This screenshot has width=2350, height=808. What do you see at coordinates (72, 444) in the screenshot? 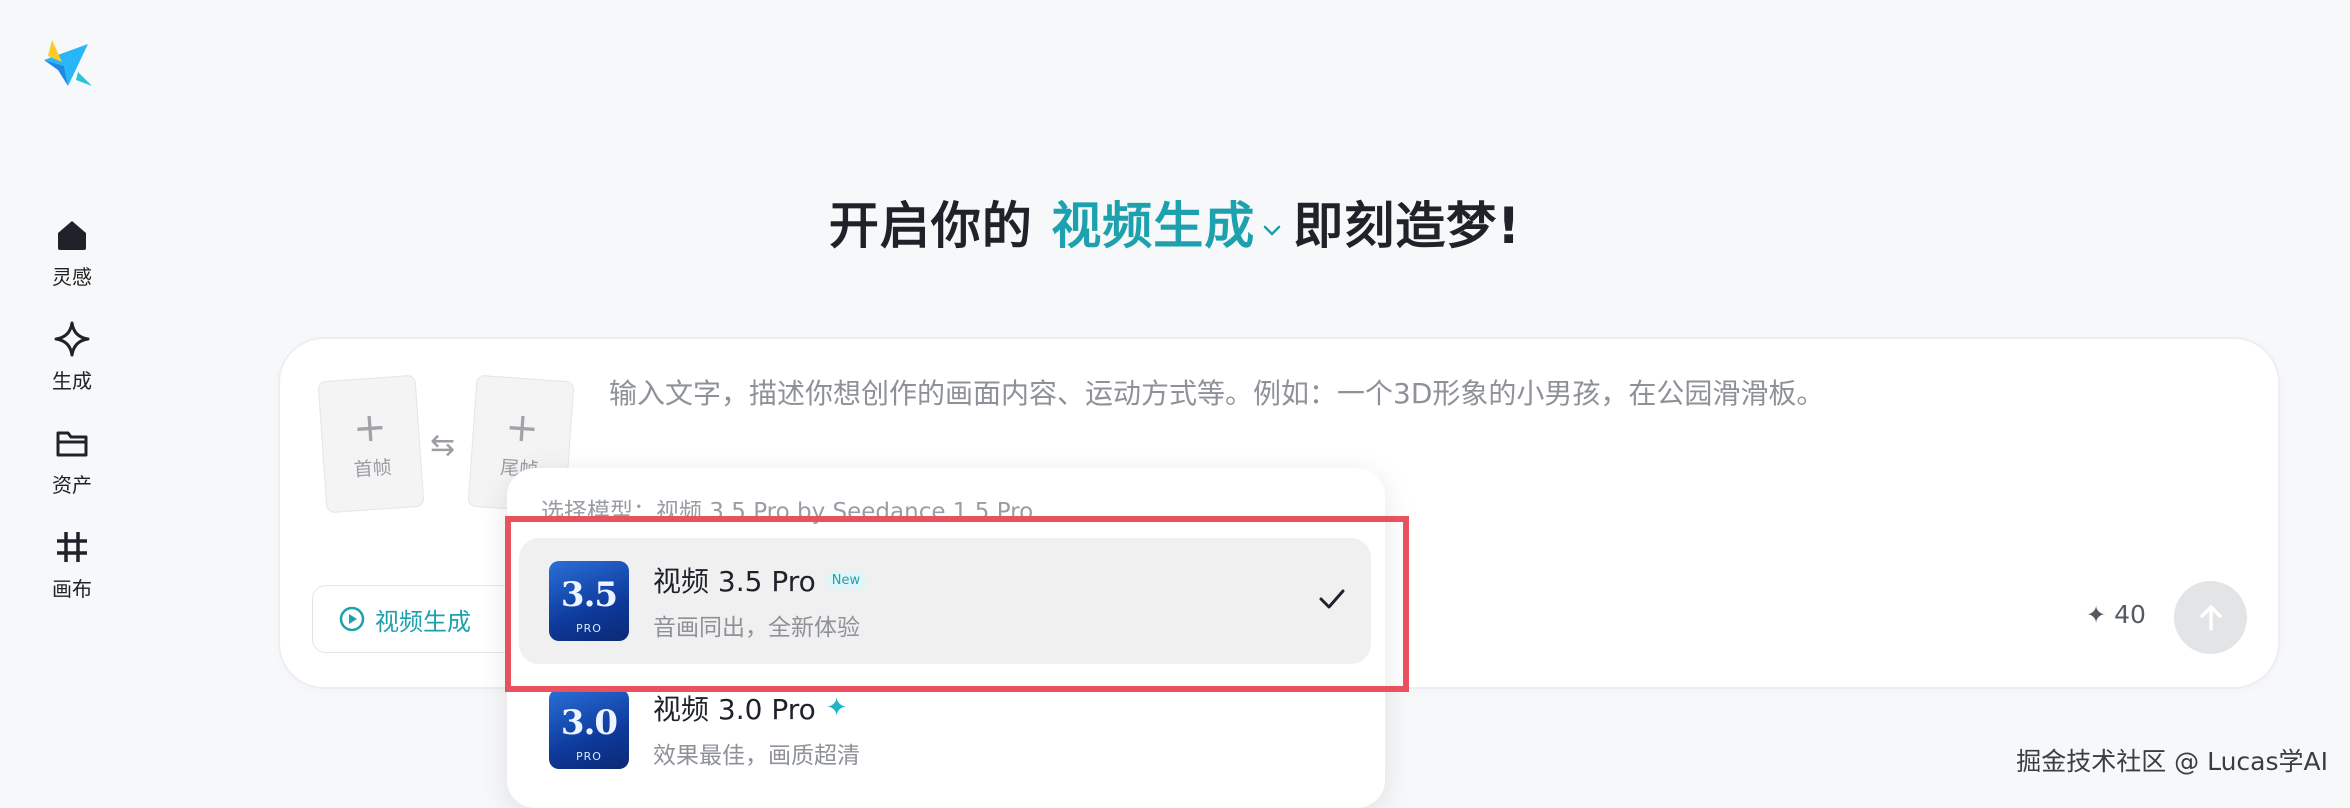
I see `folder-icon` at bounding box center [72, 444].